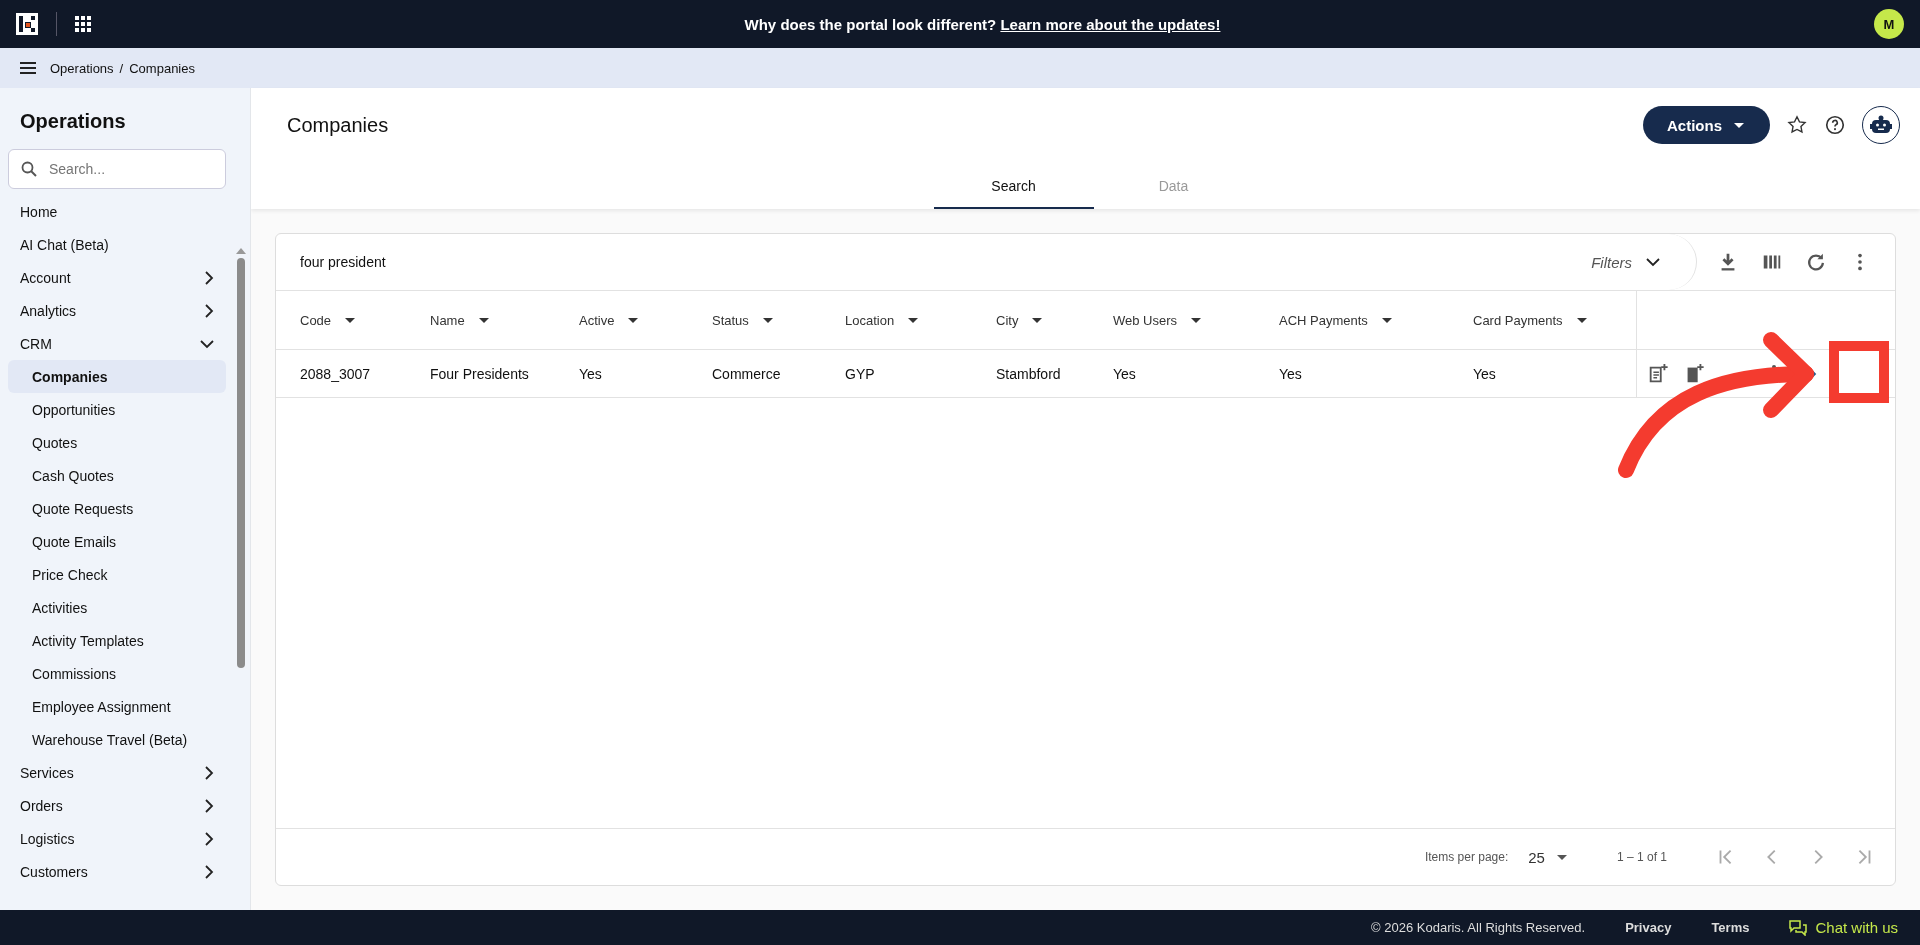 The width and height of the screenshot is (1920, 945). I want to click on sidebar-item: Price Check, so click(117, 574).